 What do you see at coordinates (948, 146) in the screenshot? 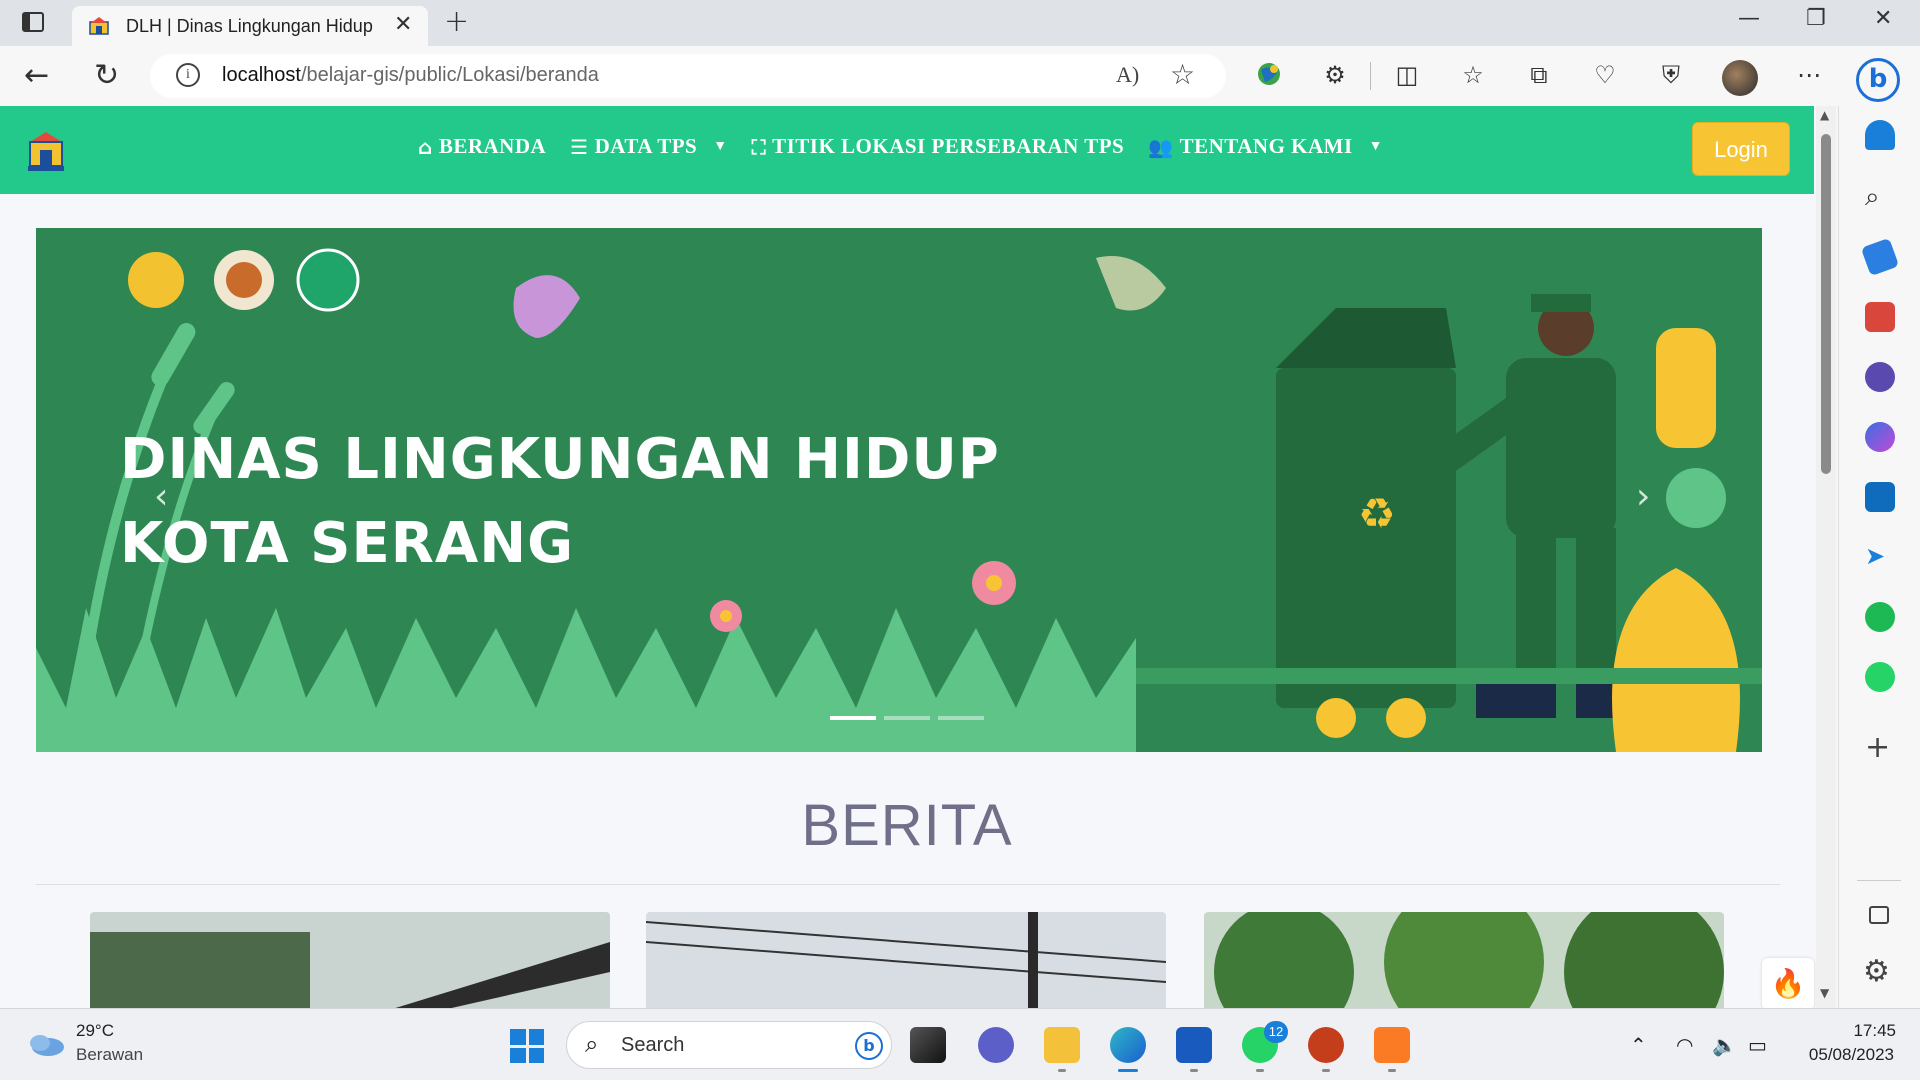
I see `nav-item-label: TITIK LOKASI PERSEBARAN TPS` at bounding box center [948, 146].